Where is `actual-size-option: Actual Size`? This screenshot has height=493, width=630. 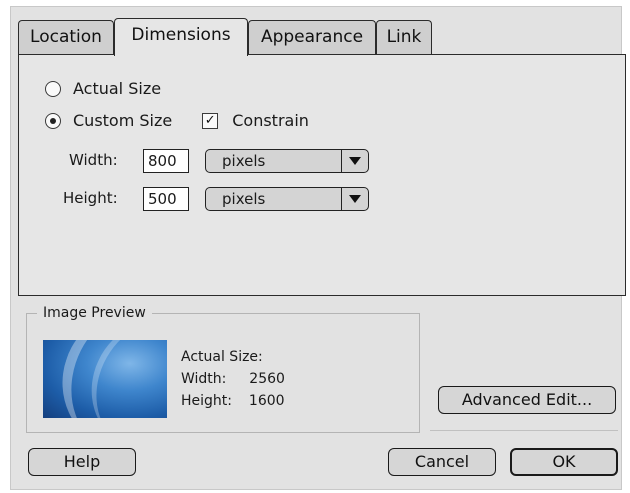
actual-size-option: Actual Size is located at coordinates (103, 88).